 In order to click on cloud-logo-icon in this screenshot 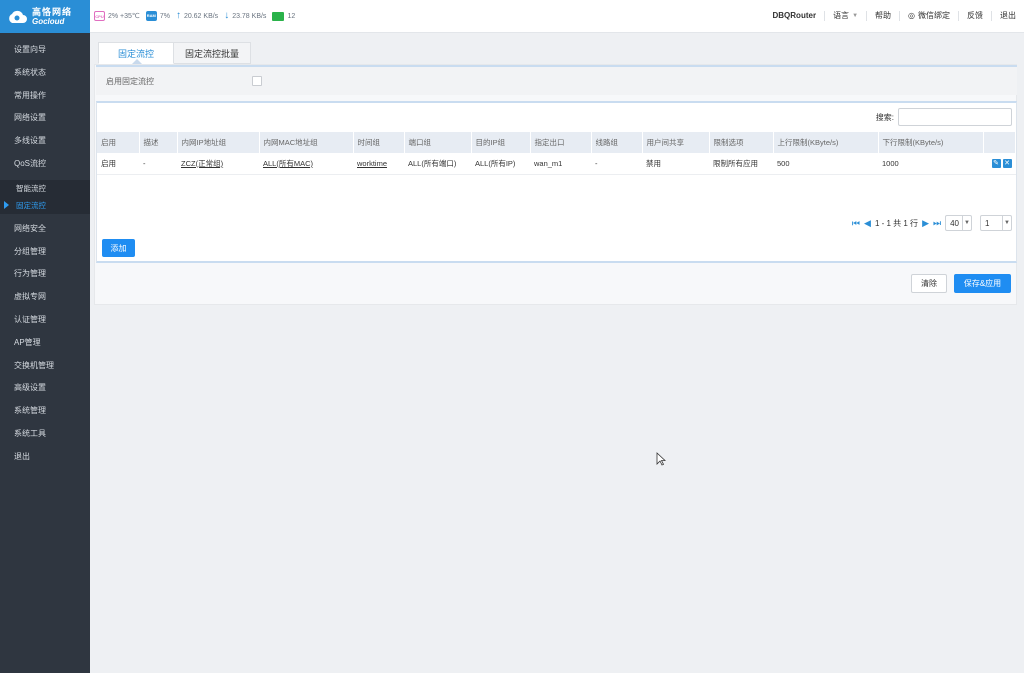, I will do `click(17, 17)`.